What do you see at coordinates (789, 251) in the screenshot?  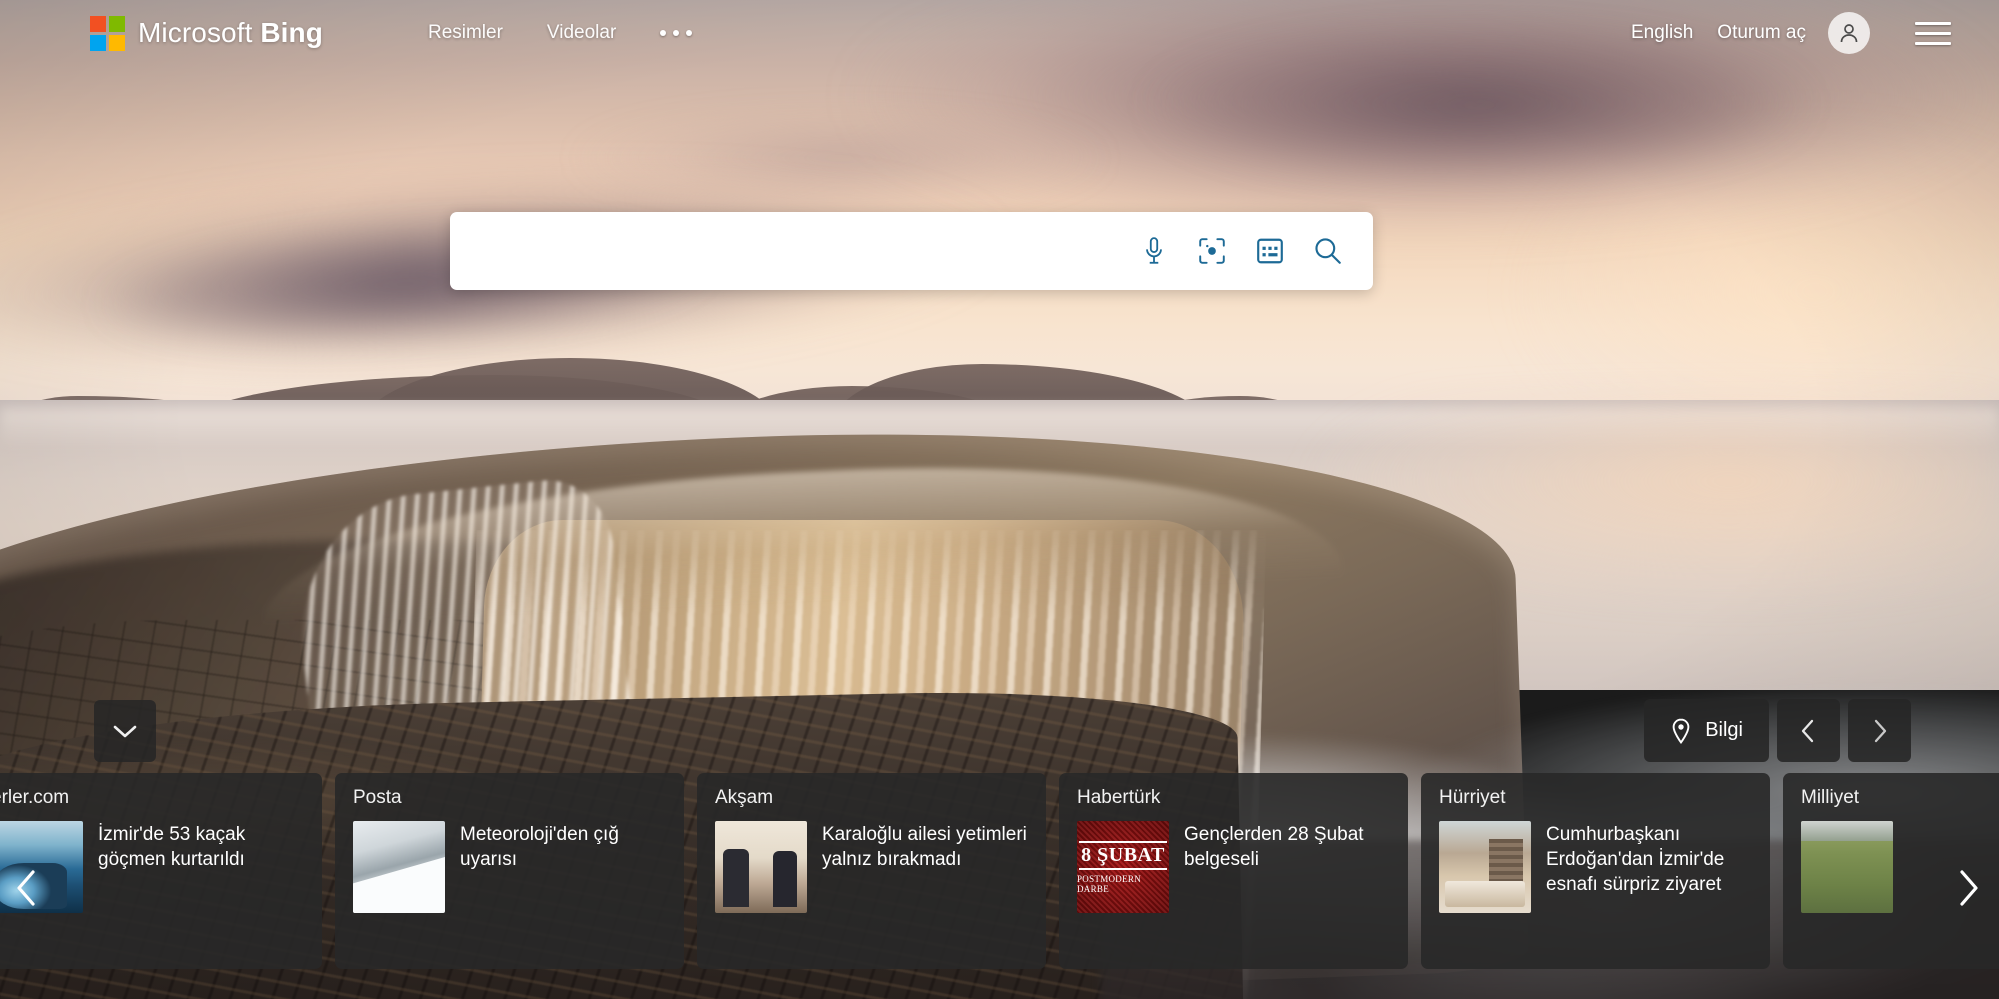 I see `search-input` at bounding box center [789, 251].